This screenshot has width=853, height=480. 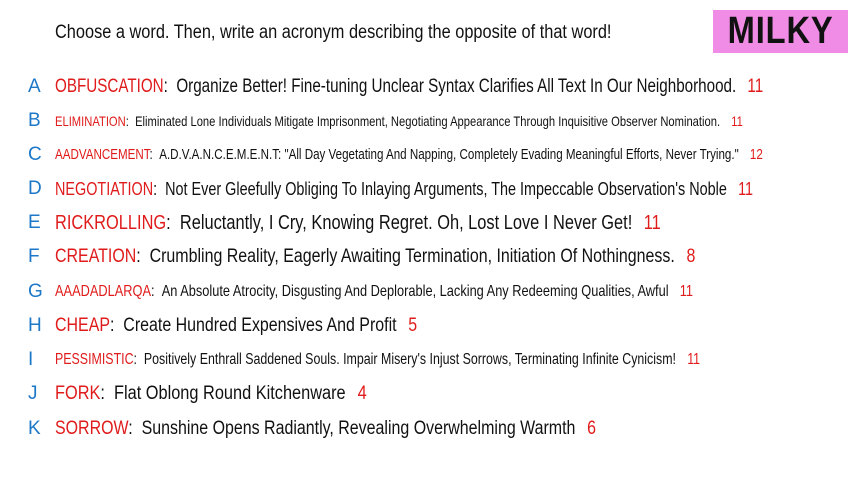 What do you see at coordinates (92, 428) in the screenshot?
I see `source-word: SORROW` at bounding box center [92, 428].